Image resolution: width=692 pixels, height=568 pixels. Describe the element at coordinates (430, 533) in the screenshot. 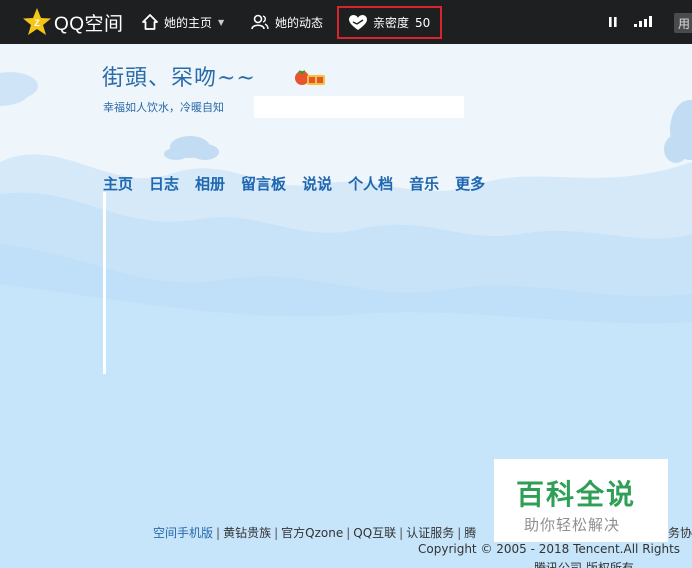

I see `footer-link-auth: 认证服务` at that location.